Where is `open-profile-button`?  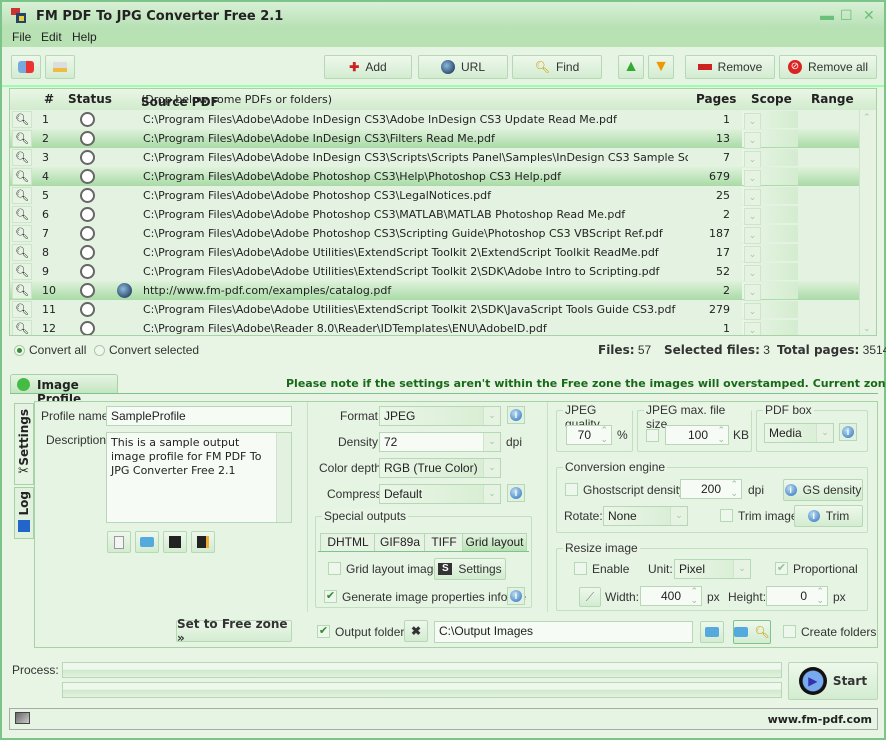 open-profile-button is located at coordinates (147, 542).